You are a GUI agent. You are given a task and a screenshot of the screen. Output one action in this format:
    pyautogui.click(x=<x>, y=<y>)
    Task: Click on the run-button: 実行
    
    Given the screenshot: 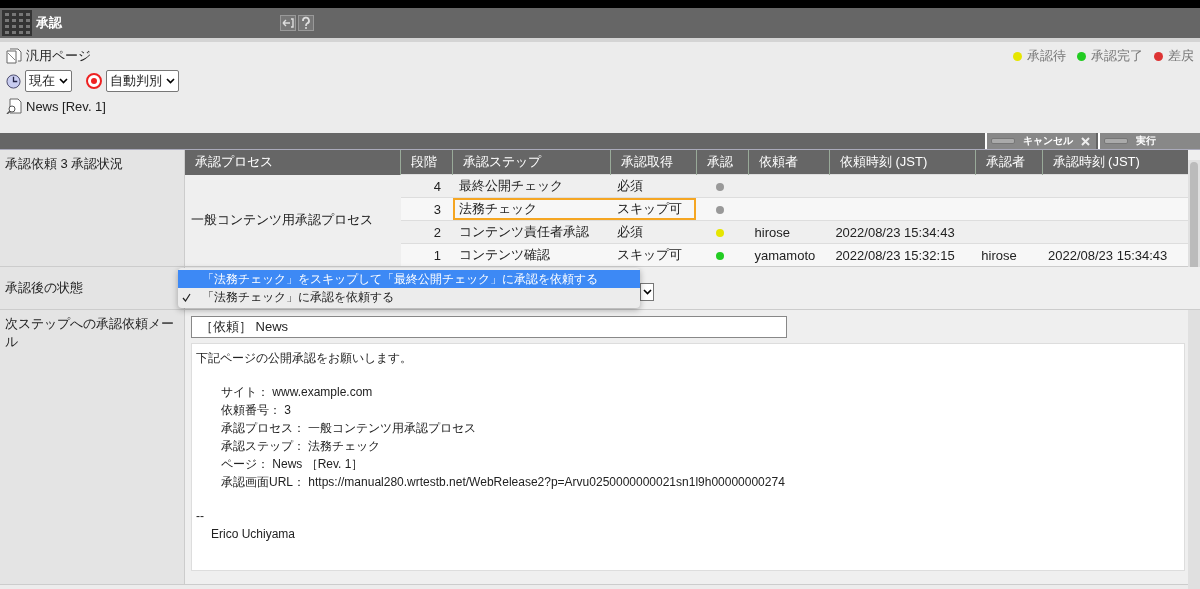 What is the action you would take?
    pyautogui.click(x=1149, y=141)
    